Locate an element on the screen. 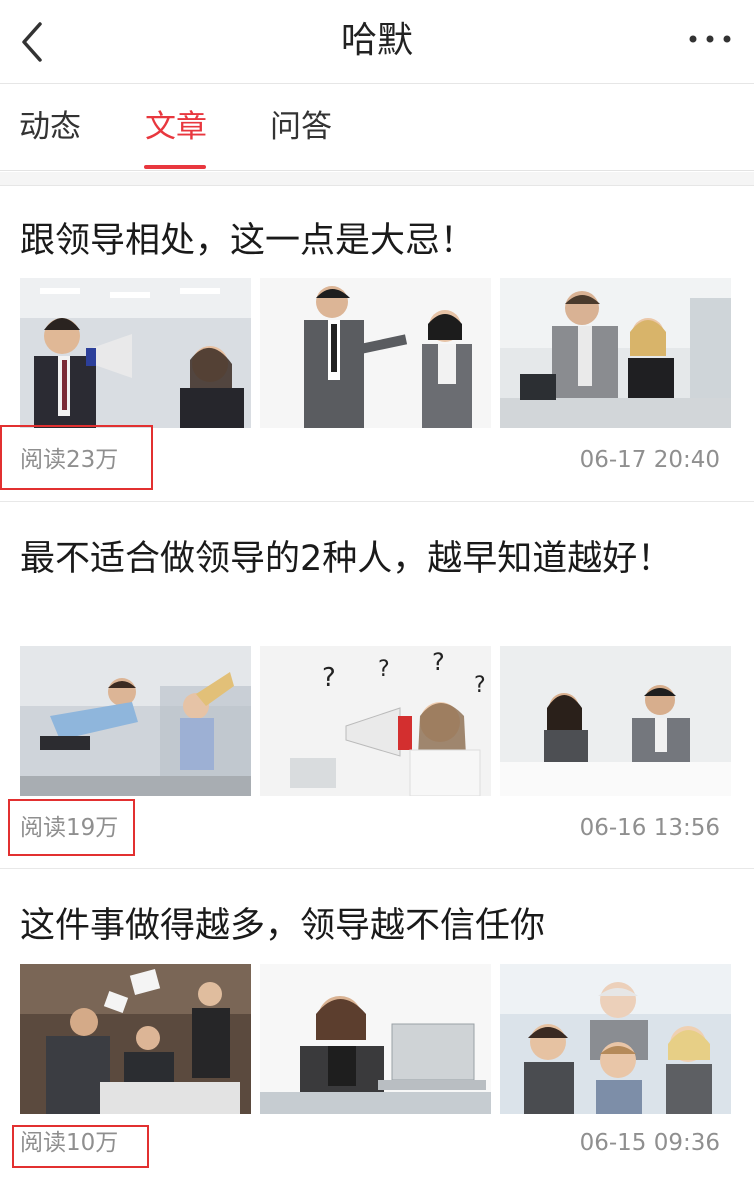 This screenshot has height=1177, width=754. thumbnail-image: ? ? ? ? is located at coordinates (375, 721).